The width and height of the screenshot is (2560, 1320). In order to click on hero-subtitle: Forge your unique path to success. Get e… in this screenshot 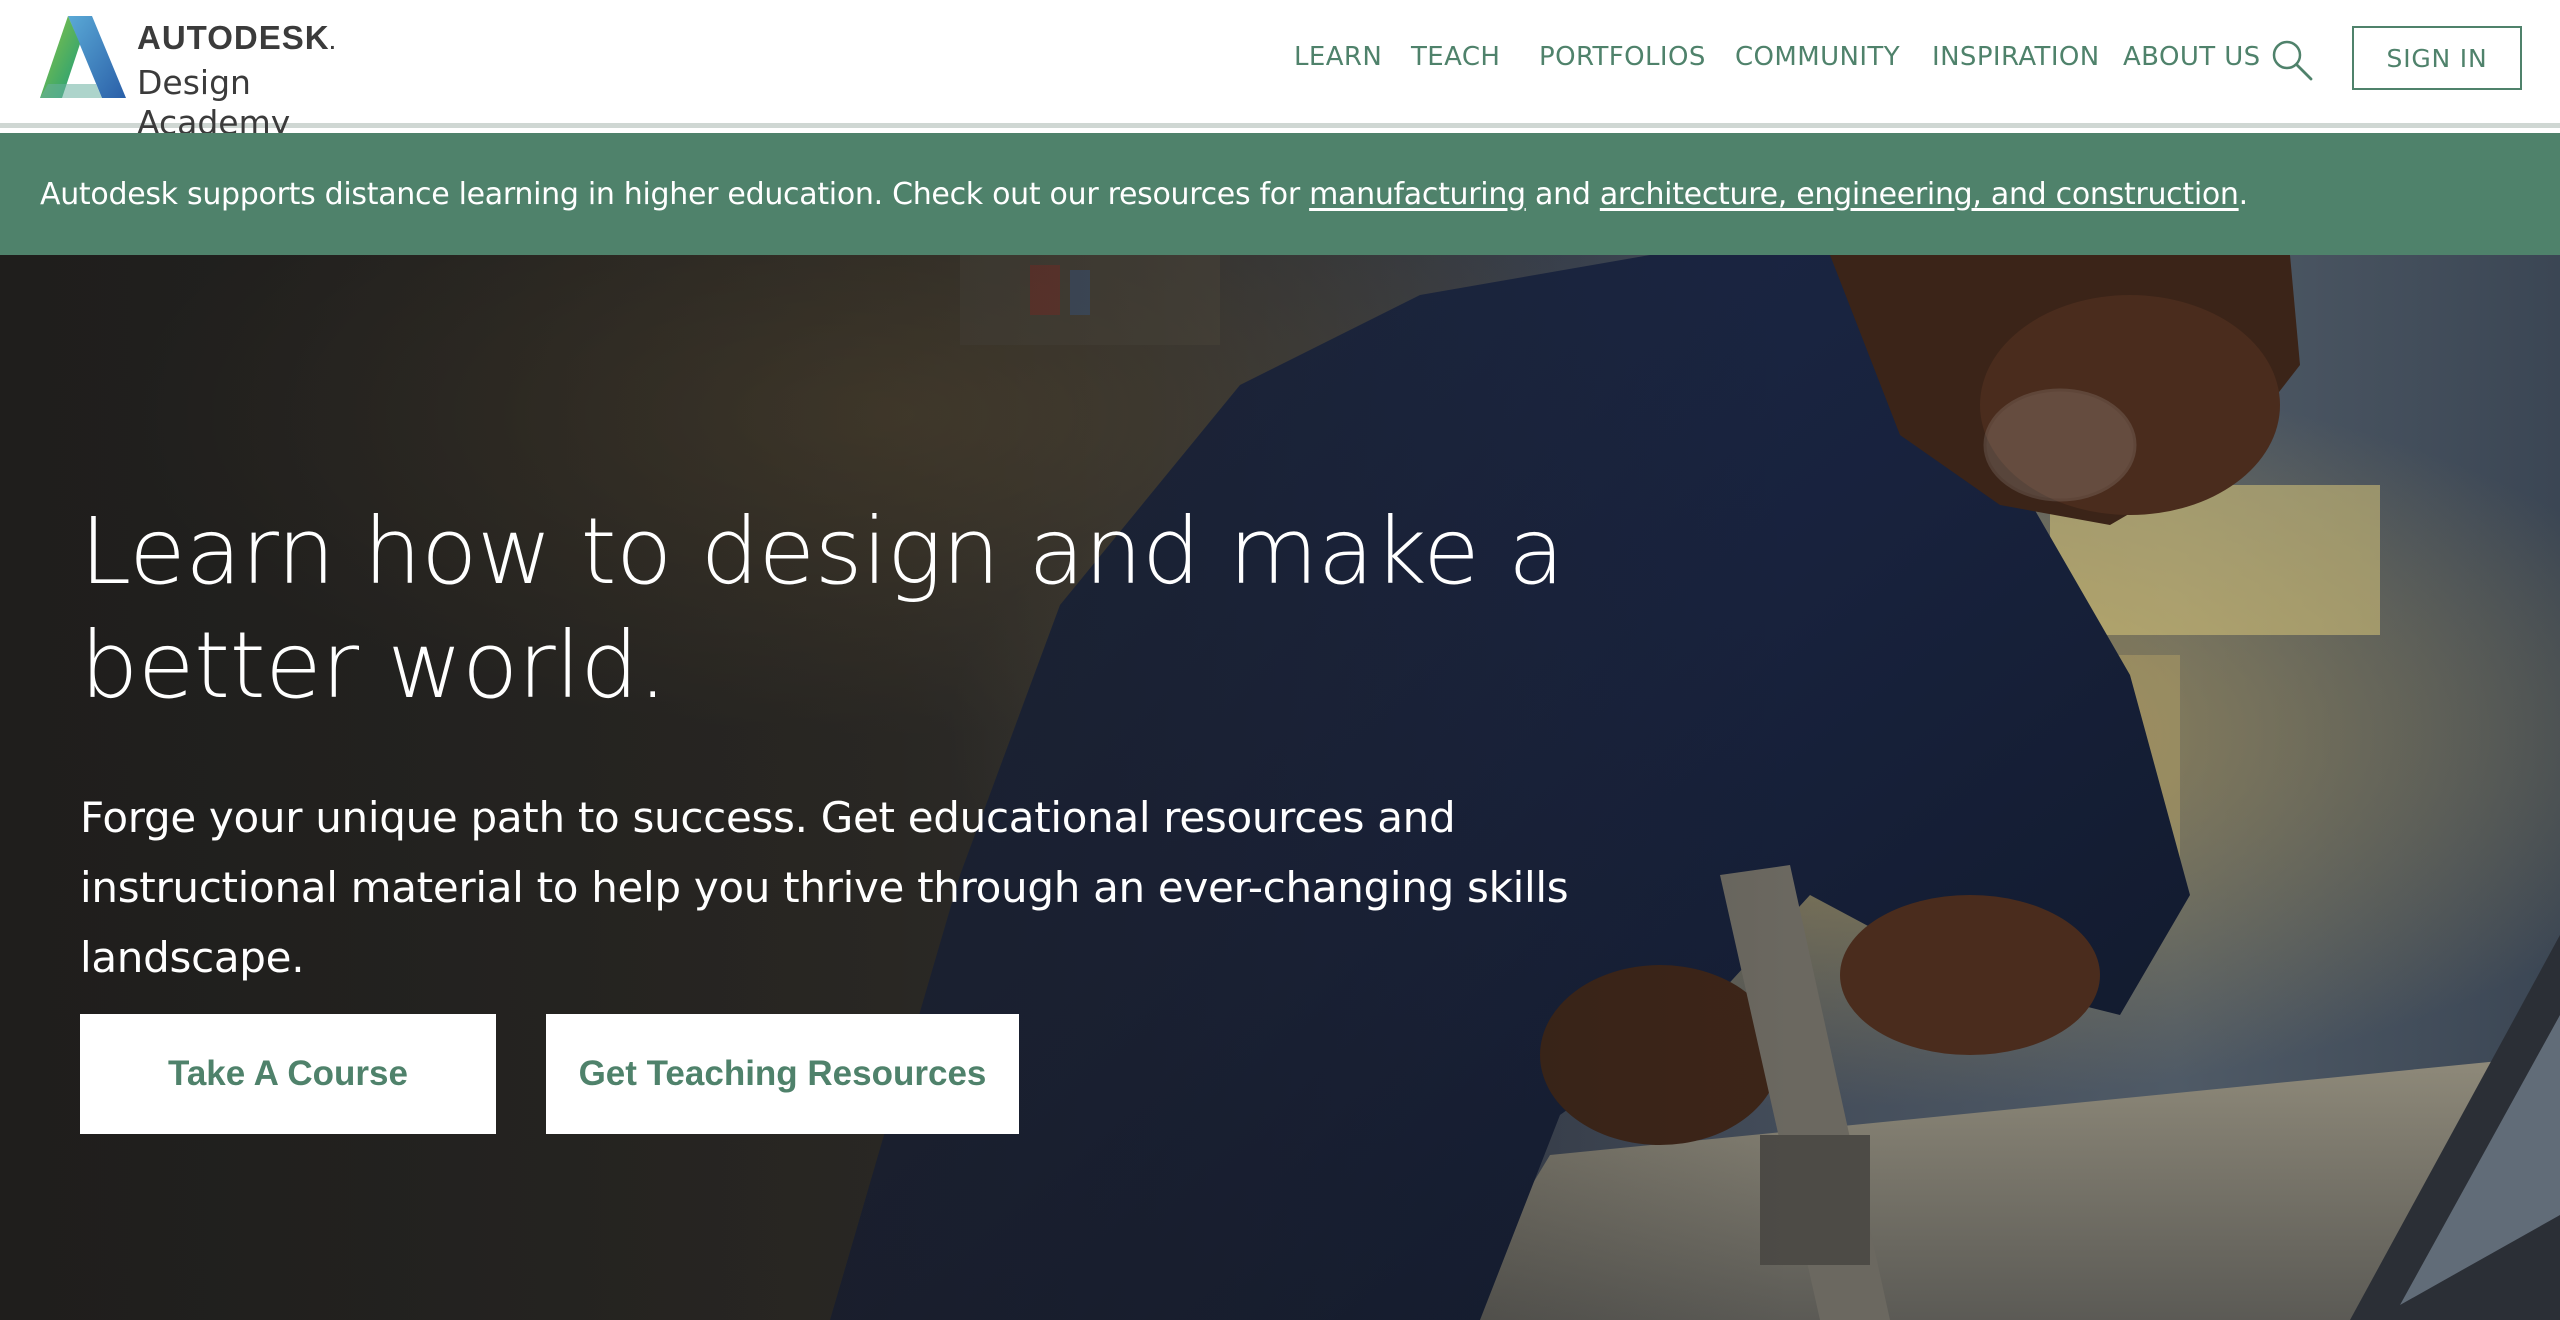, I will do `click(824, 887)`.